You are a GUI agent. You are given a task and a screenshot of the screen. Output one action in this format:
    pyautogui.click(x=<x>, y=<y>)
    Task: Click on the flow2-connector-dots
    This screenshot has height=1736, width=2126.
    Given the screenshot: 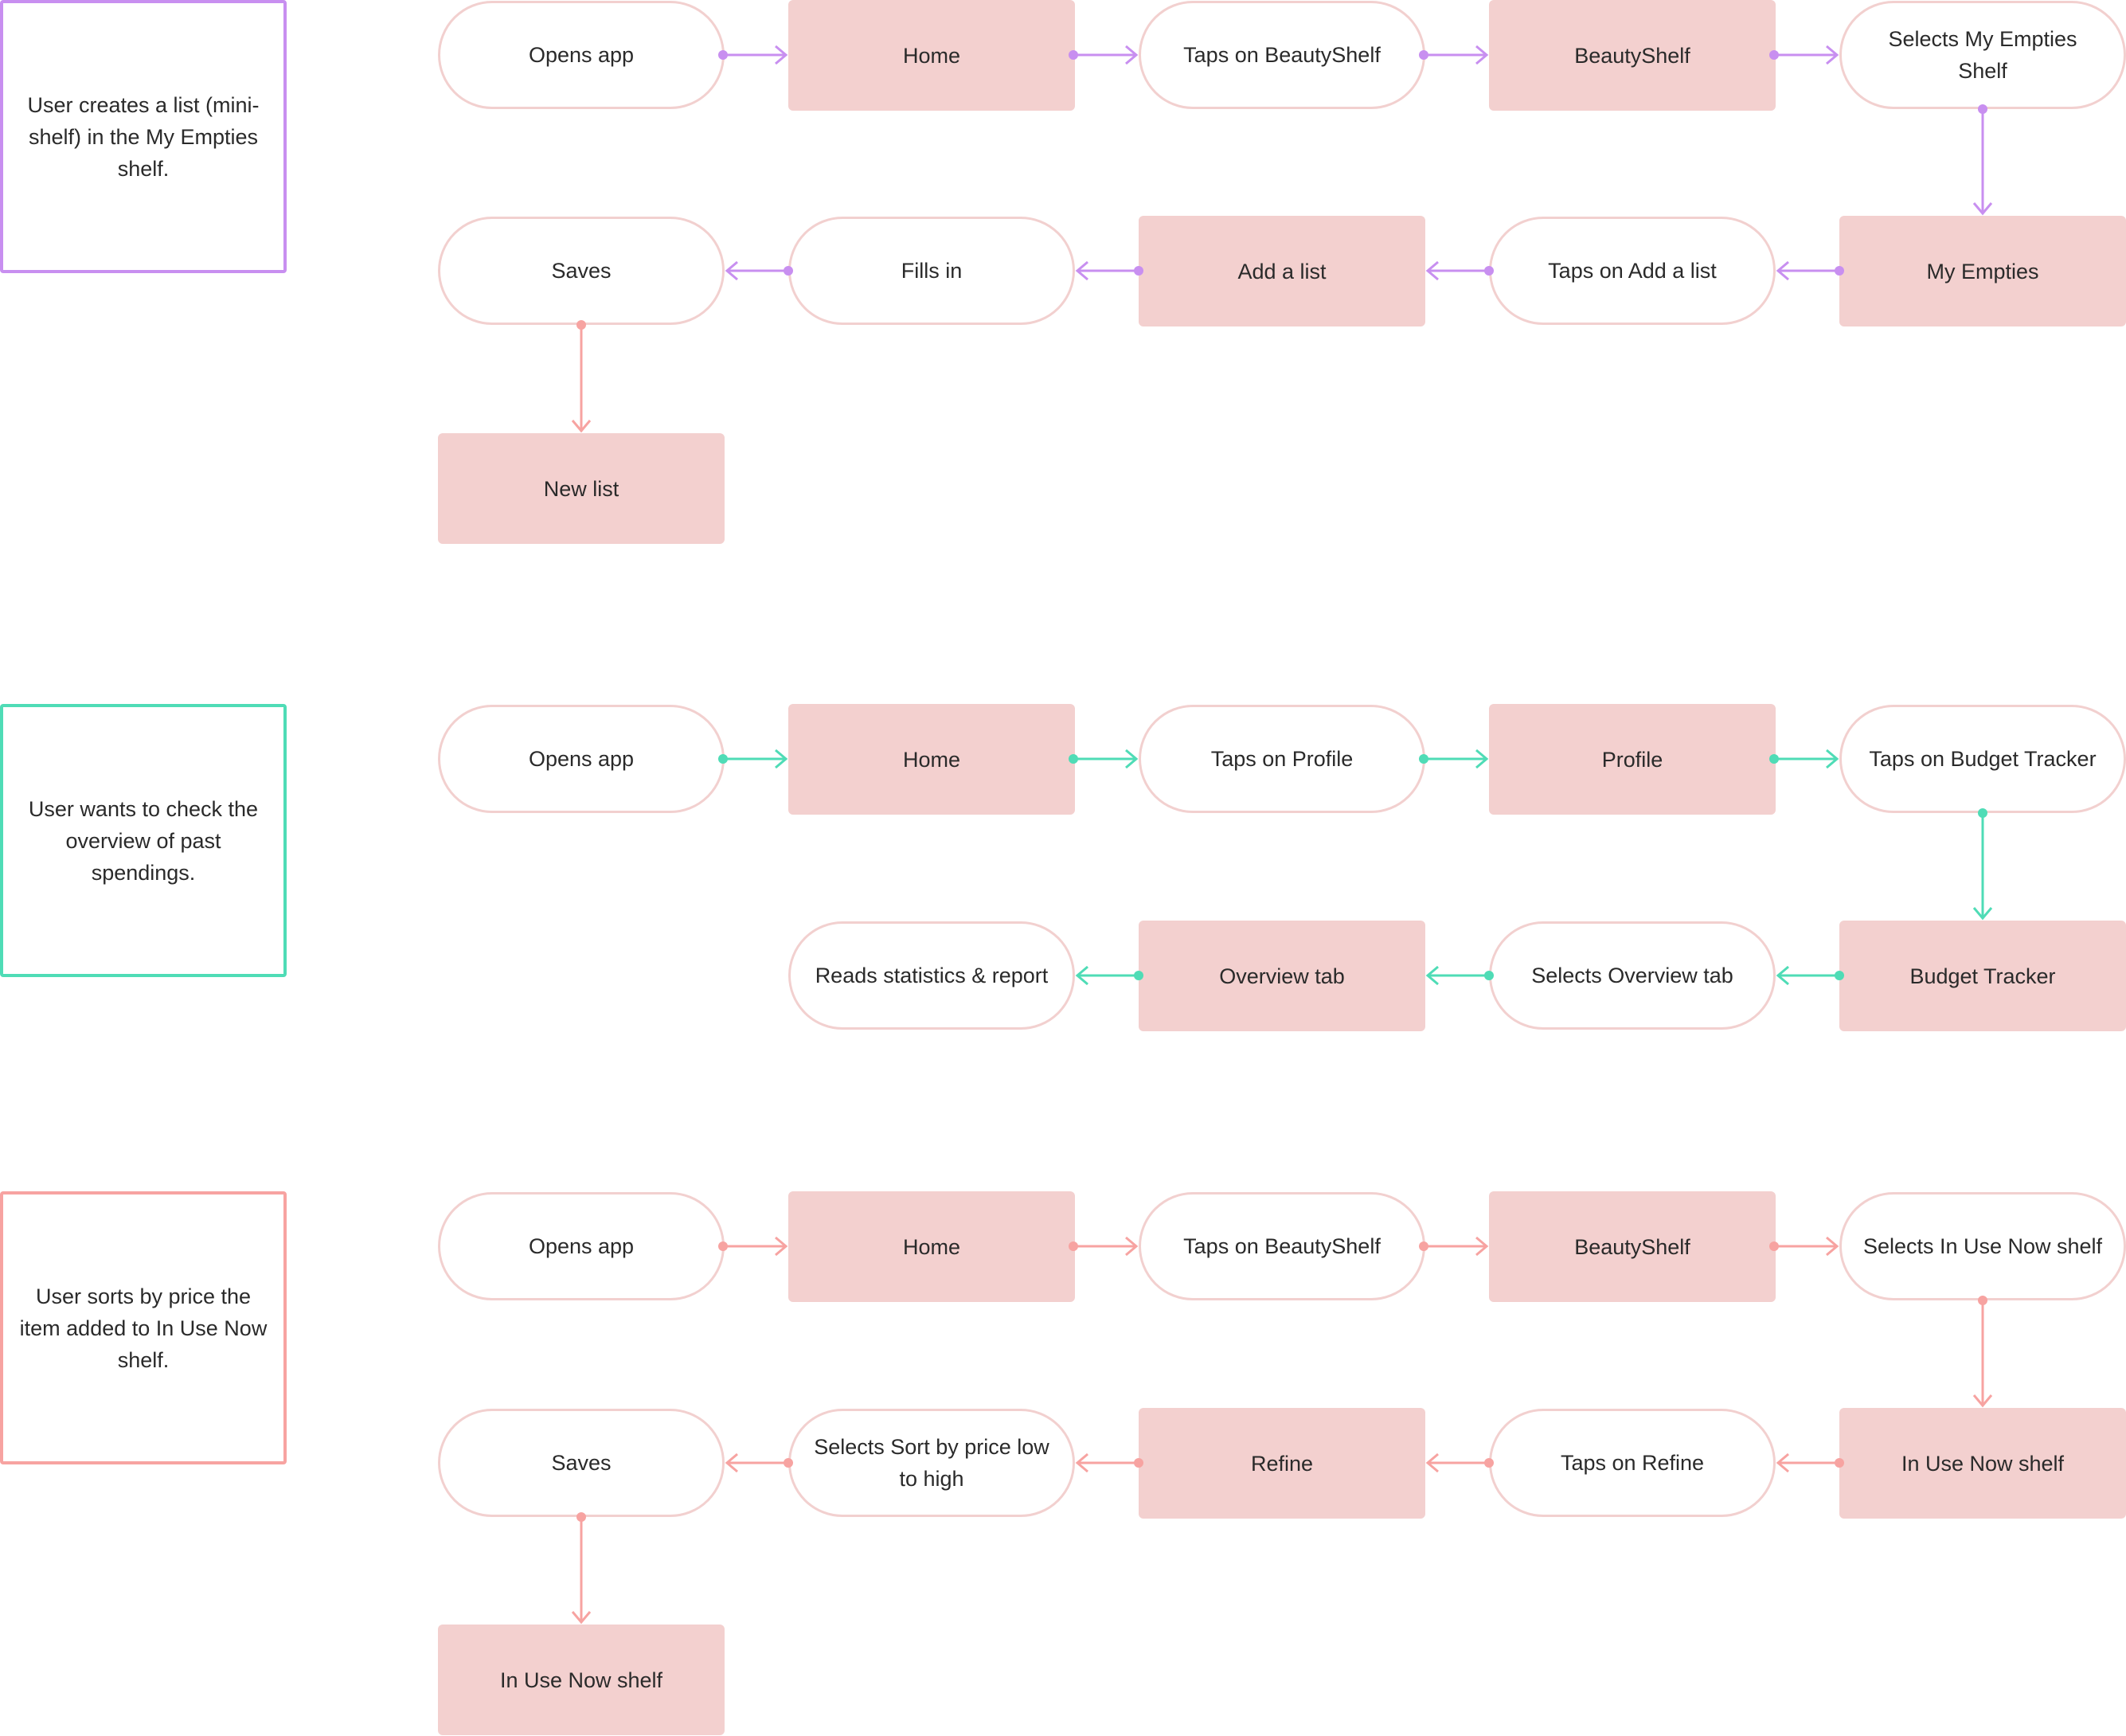 What is the action you would take?
    pyautogui.click(x=1352, y=867)
    